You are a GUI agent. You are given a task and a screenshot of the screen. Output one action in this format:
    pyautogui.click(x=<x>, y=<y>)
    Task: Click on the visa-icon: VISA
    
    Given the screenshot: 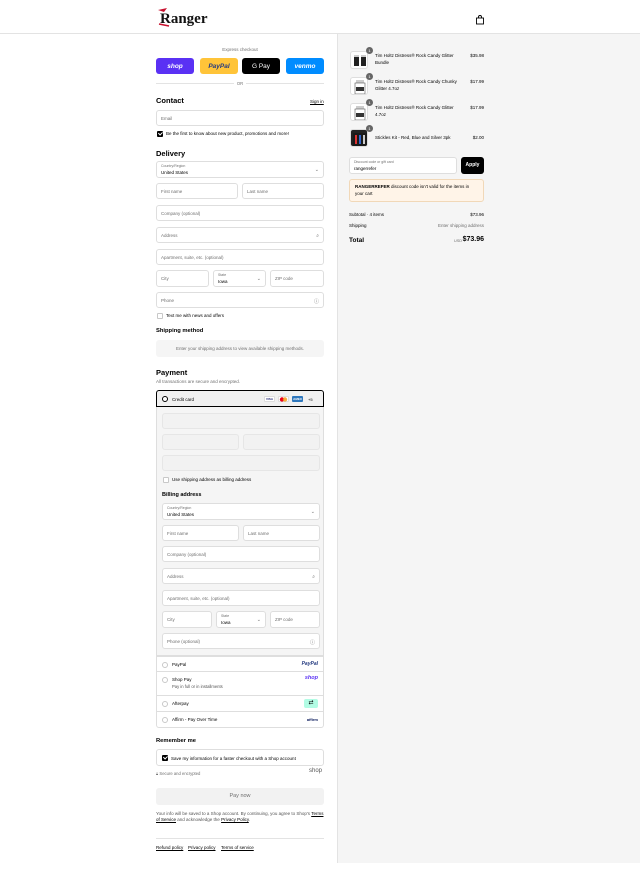 What is the action you would take?
    pyautogui.click(x=269, y=399)
    